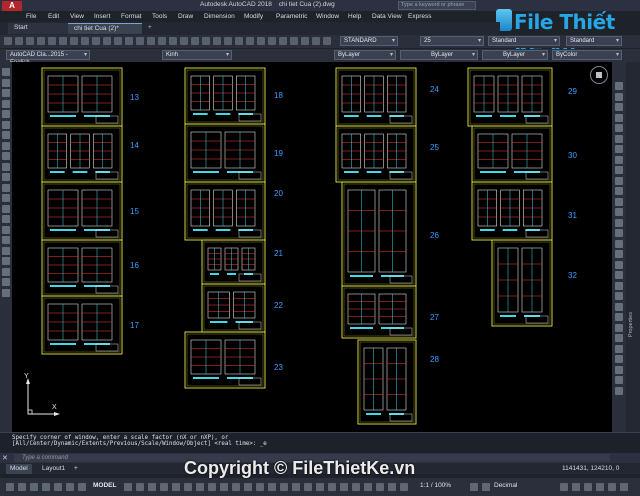 The height and width of the screenshot is (496, 640). What do you see at coordinates (524, 41) in the screenshot?
I see `dim-style-select: Standard` at bounding box center [524, 41].